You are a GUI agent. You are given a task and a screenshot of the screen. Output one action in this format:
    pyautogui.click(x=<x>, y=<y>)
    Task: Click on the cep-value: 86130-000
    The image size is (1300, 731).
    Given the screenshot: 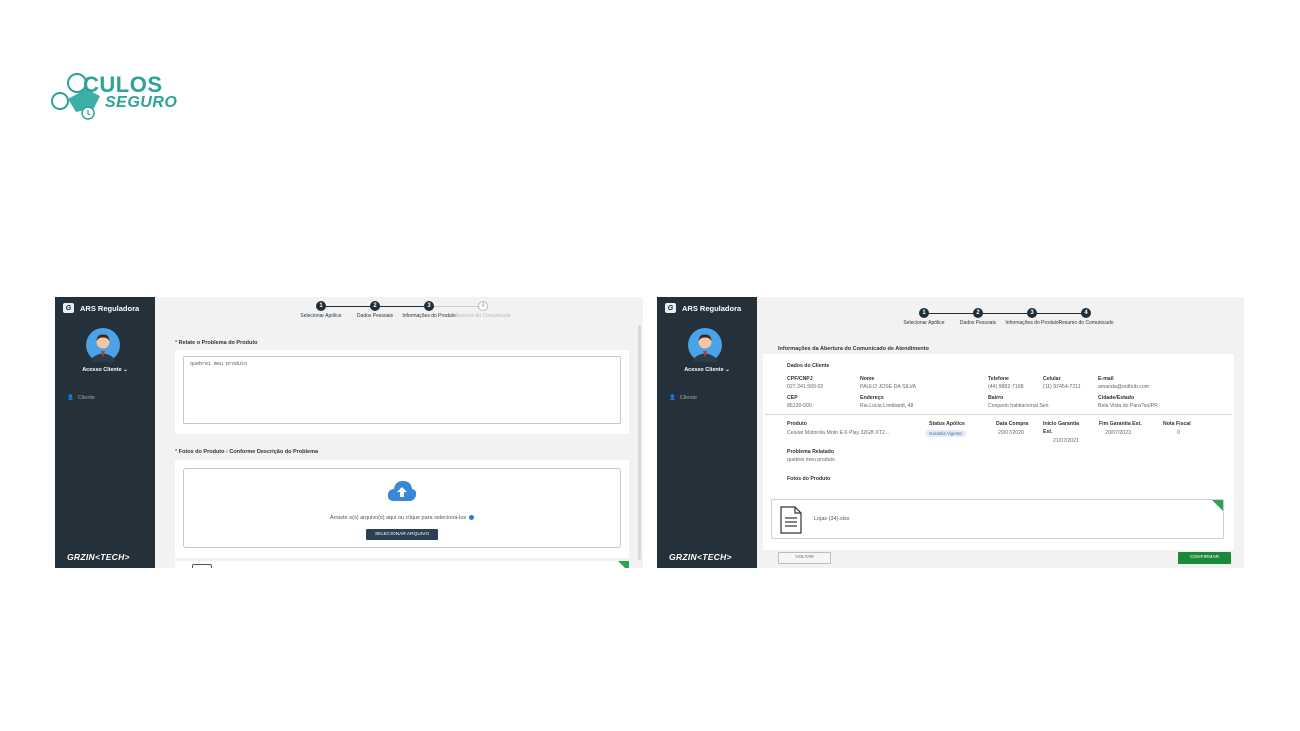 What is the action you would take?
    pyautogui.click(x=799, y=406)
    